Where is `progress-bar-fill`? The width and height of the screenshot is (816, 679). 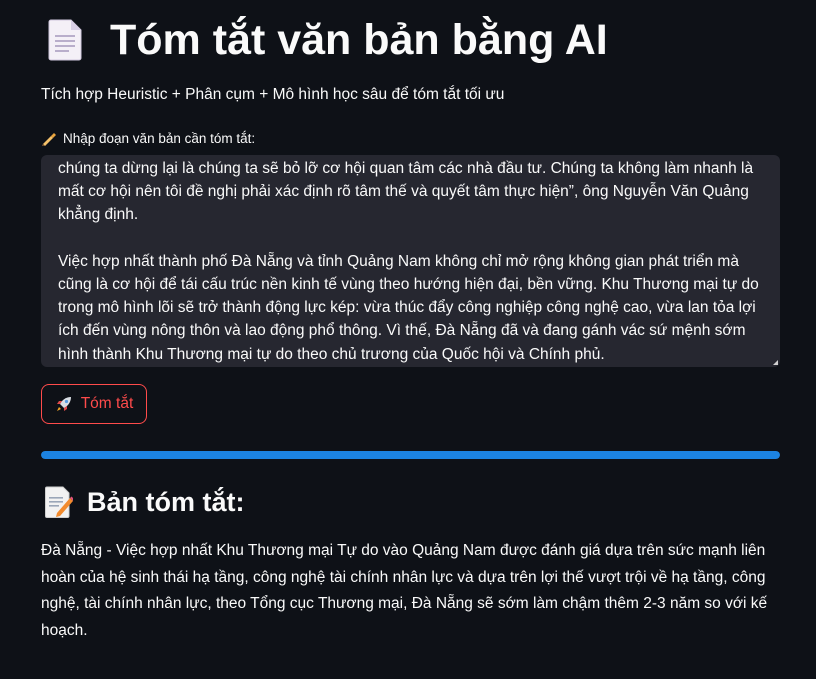 progress-bar-fill is located at coordinates (410, 455).